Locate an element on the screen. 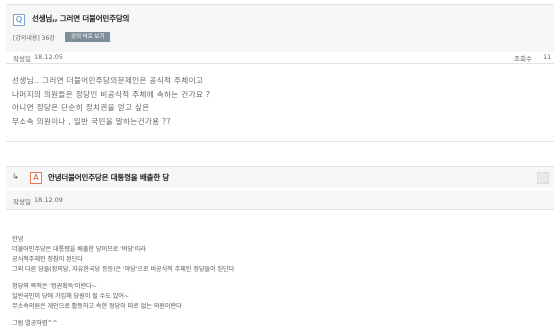 The width and height of the screenshot is (560, 328). question-line: 무소속 의원이나 , 일반 국민을 말하는건가용 ?? is located at coordinates (91, 121).